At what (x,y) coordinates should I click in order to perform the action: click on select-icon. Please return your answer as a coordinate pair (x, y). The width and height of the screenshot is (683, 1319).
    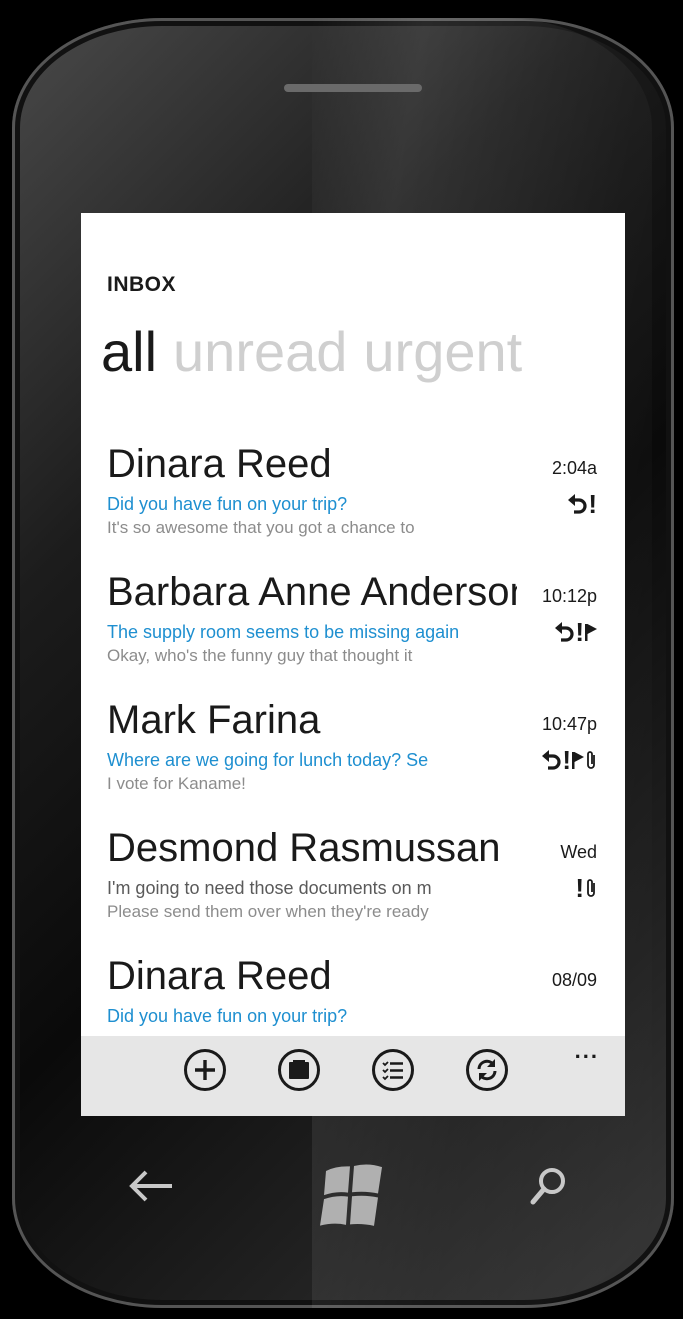
    Looking at the image, I should click on (393, 1070).